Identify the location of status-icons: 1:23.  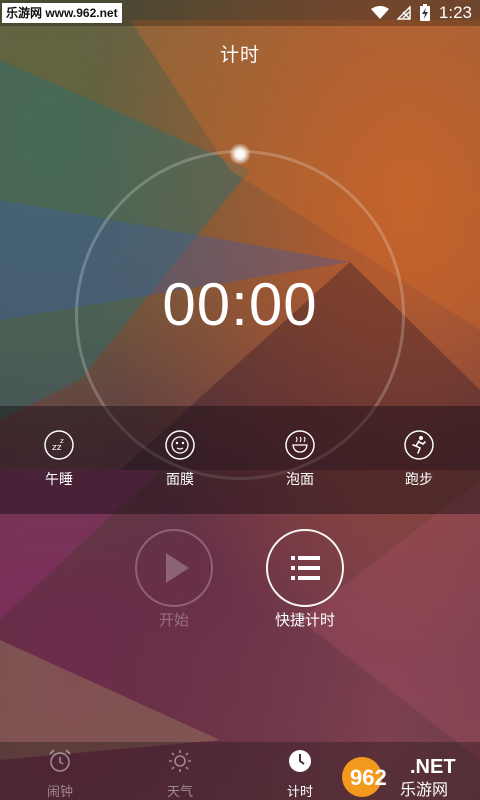
(421, 13).